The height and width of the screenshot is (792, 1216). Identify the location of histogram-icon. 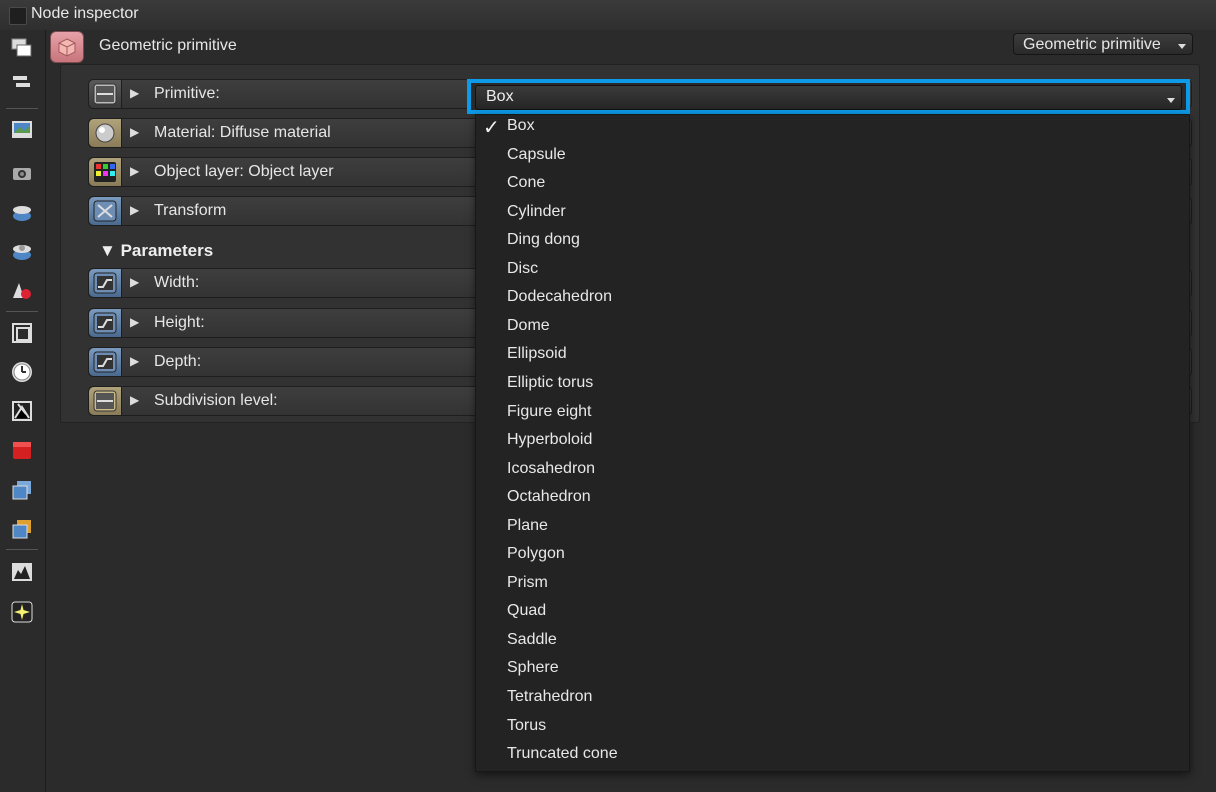
(22, 572).